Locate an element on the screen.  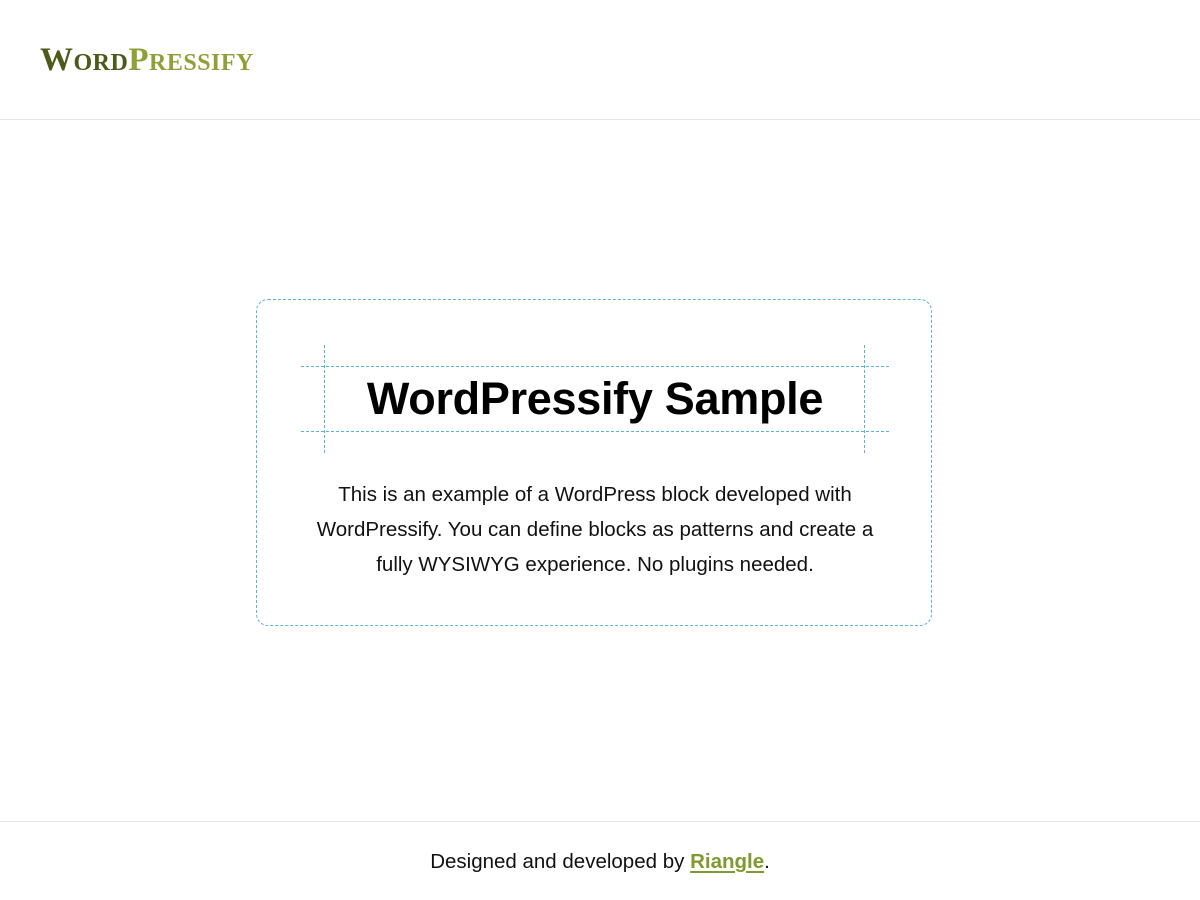
footer-credit: Designed and developed by Riangle. is located at coordinates (600, 862).